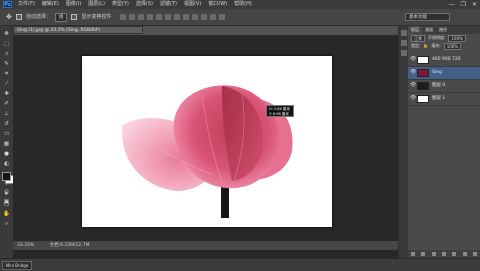 The image size is (480, 271). I want to click on align-buttons, so click(172, 17).